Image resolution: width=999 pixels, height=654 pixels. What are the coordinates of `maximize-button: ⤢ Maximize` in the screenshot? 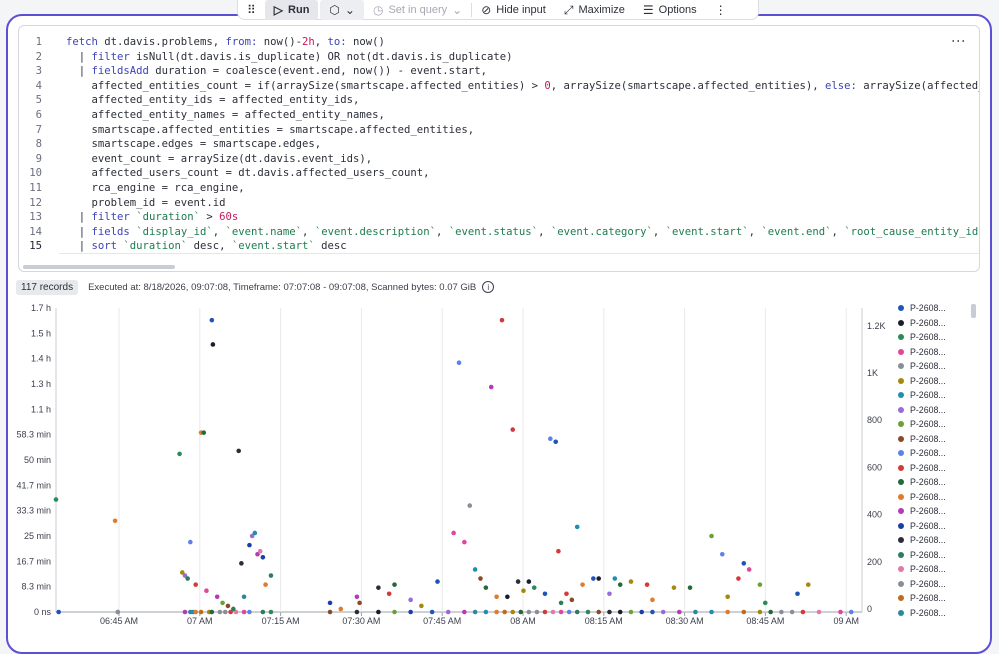 It's located at (594, 10).